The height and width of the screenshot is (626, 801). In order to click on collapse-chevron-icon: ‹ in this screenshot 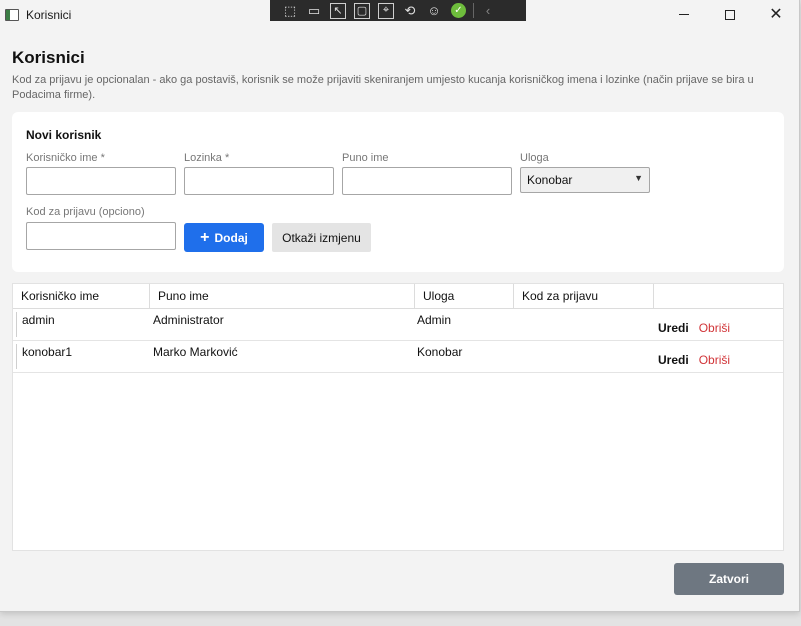, I will do `click(488, 10)`.